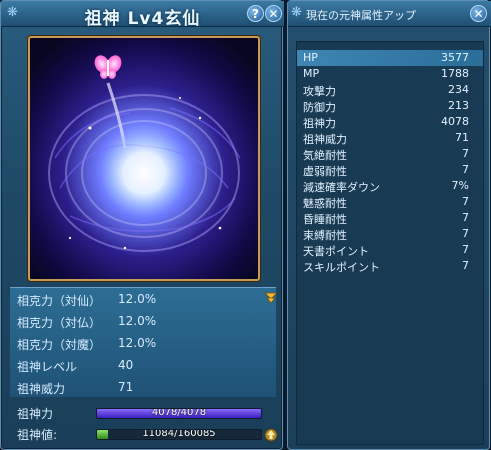  Describe the element at coordinates (271, 435) in the screenshot. I see `level-up-icon` at that location.